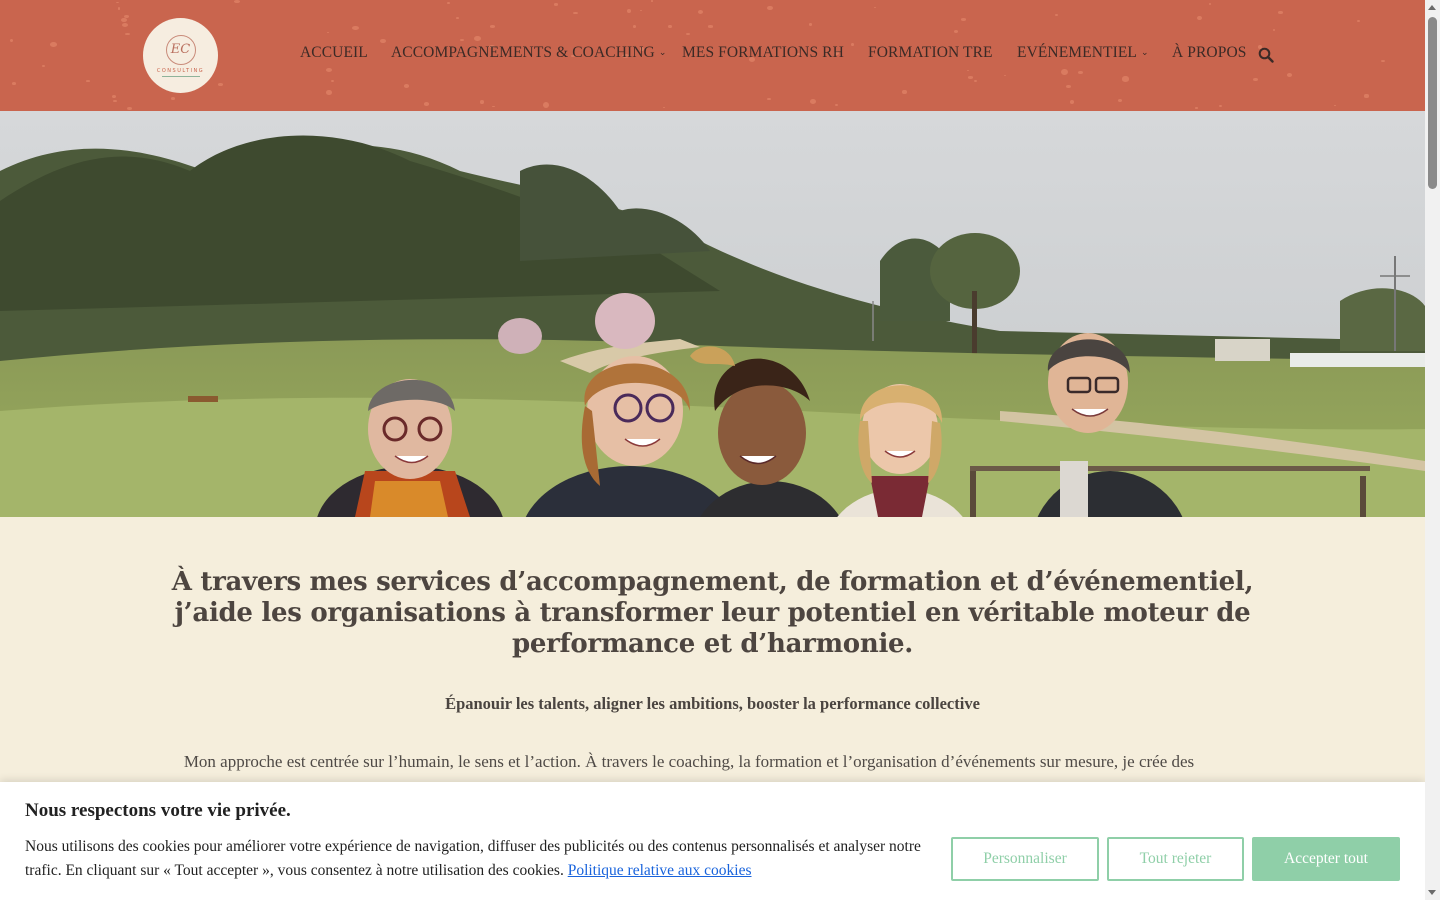 This screenshot has height=900, width=1440. What do you see at coordinates (1175, 859) in the screenshot?
I see `reject-all-button: Tout rejeter` at bounding box center [1175, 859].